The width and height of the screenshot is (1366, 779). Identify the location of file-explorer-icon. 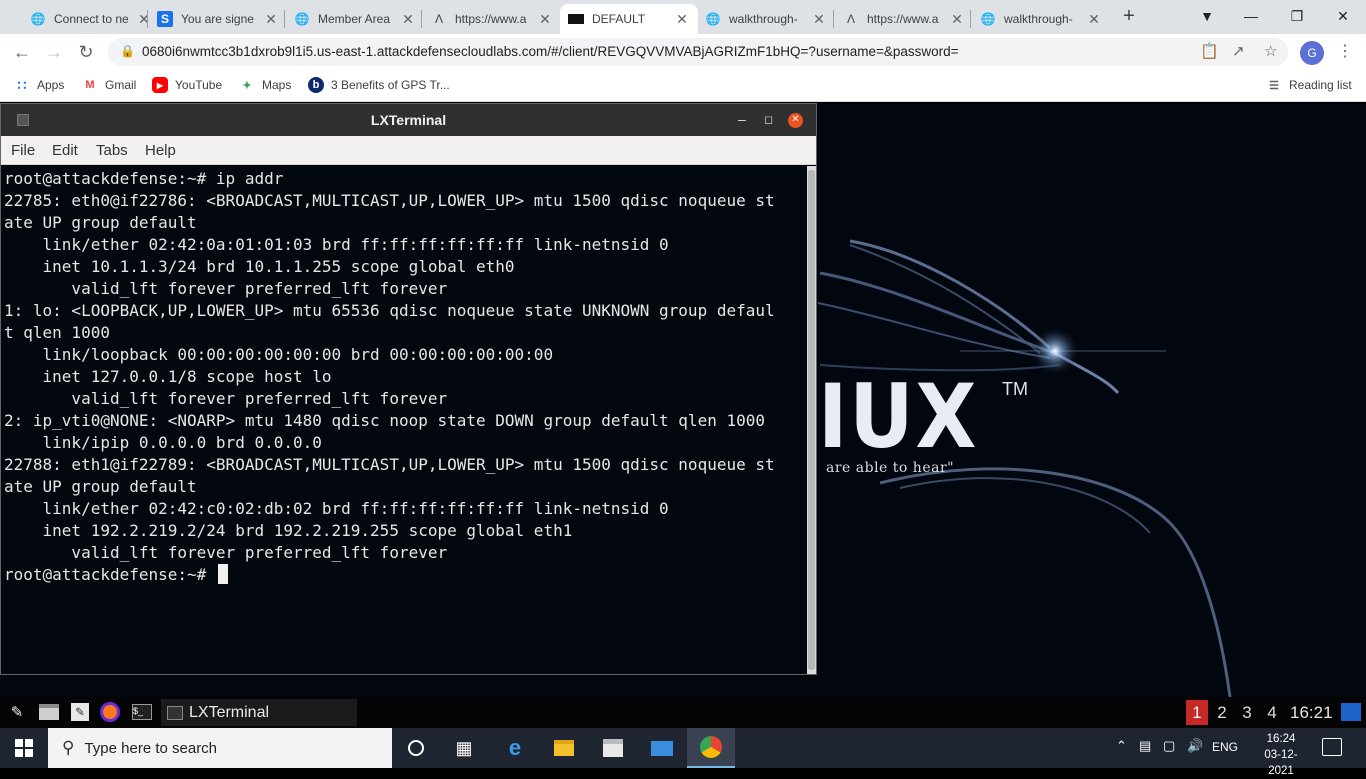
(564, 748).